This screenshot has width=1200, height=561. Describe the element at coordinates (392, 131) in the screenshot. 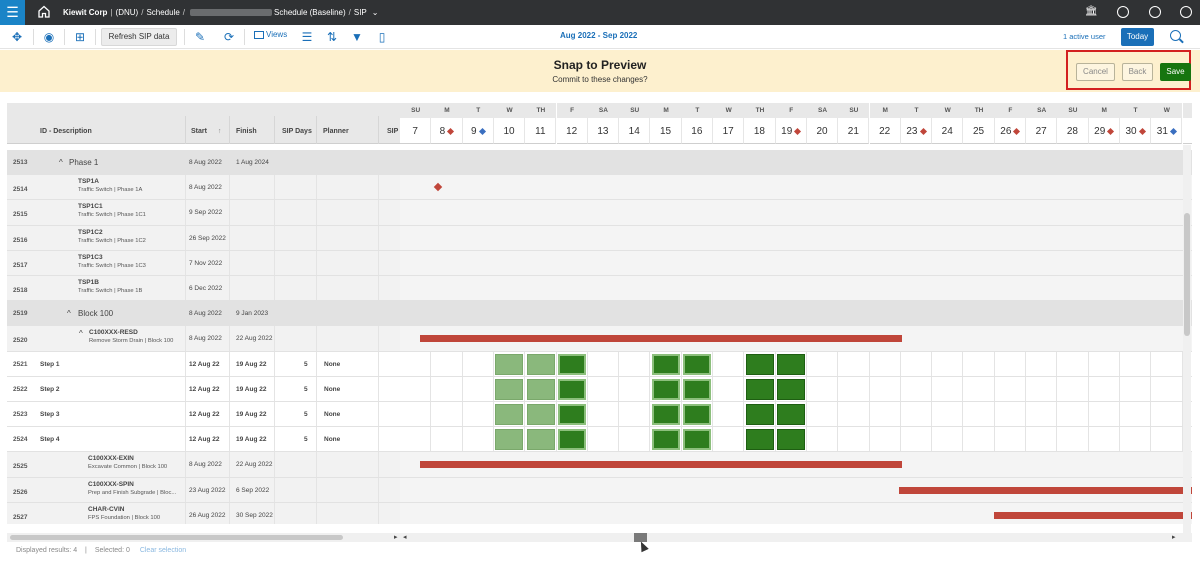

I see `column-header-sip: SIP` at that location.